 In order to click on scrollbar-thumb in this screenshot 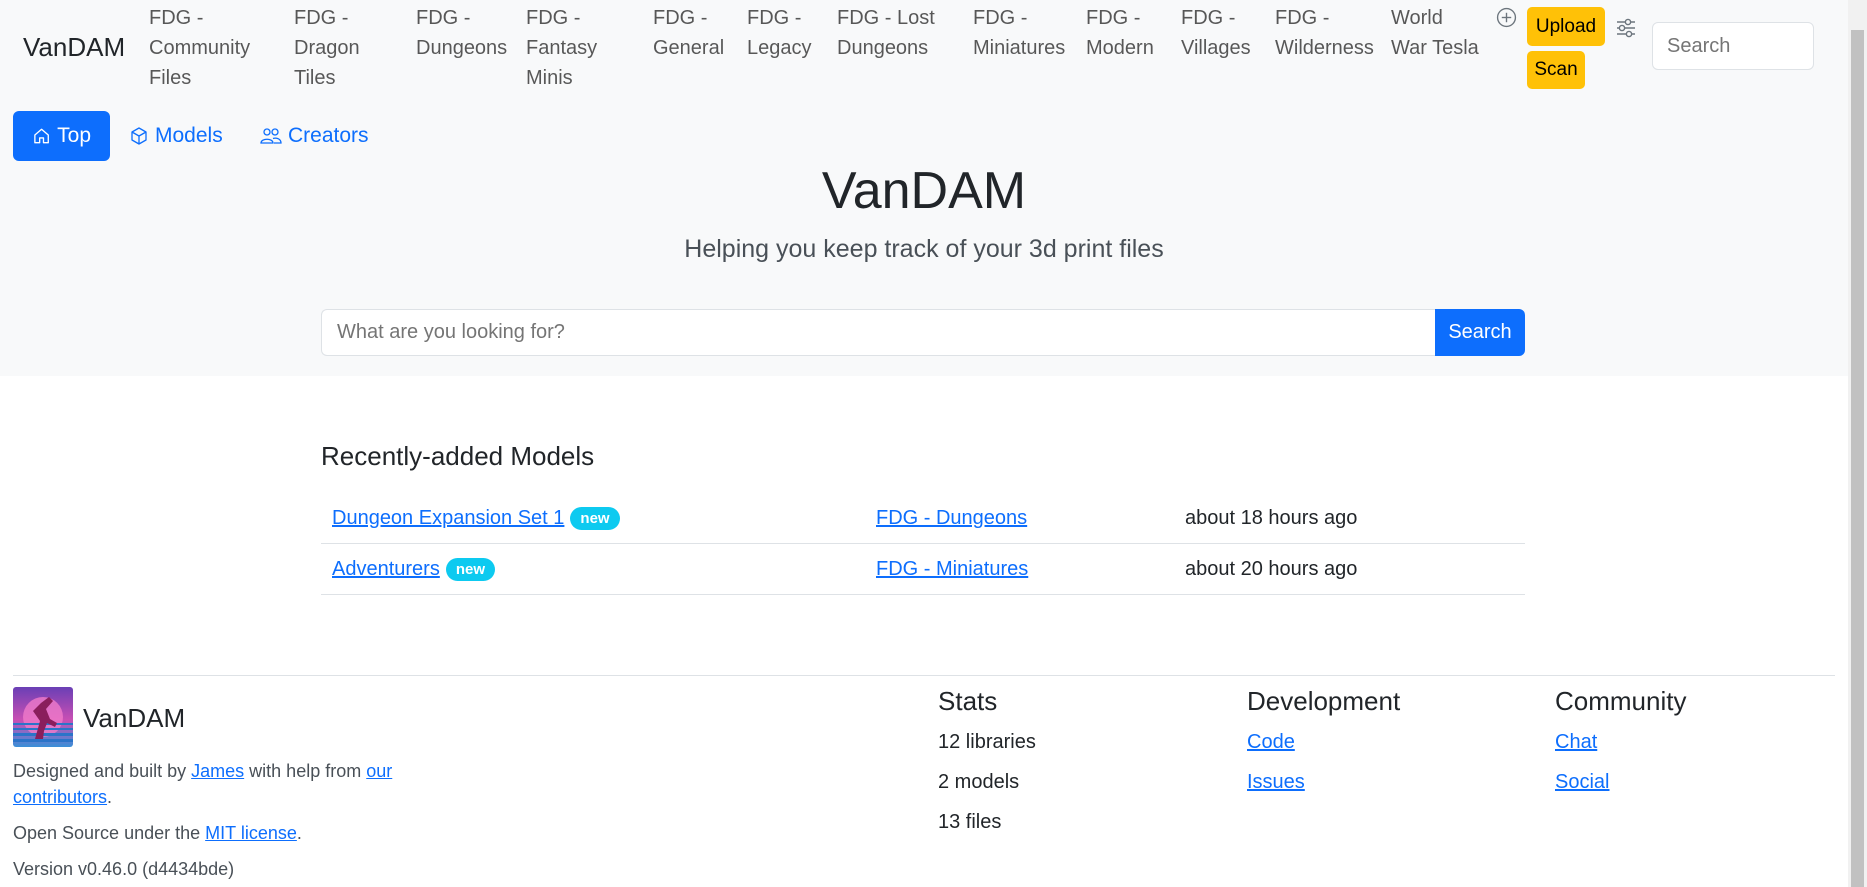, I will do `click(1857, 458)`.